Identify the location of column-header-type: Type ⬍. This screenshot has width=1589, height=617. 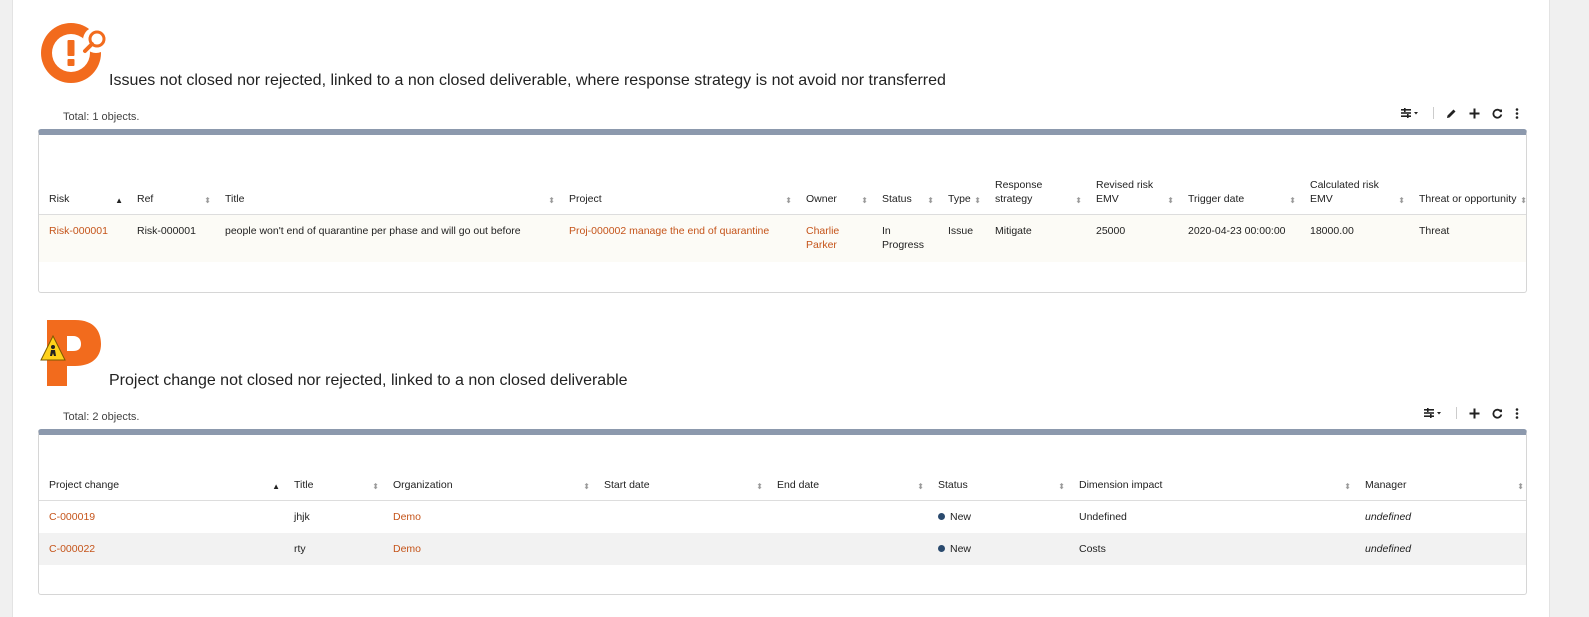
(961, 175).